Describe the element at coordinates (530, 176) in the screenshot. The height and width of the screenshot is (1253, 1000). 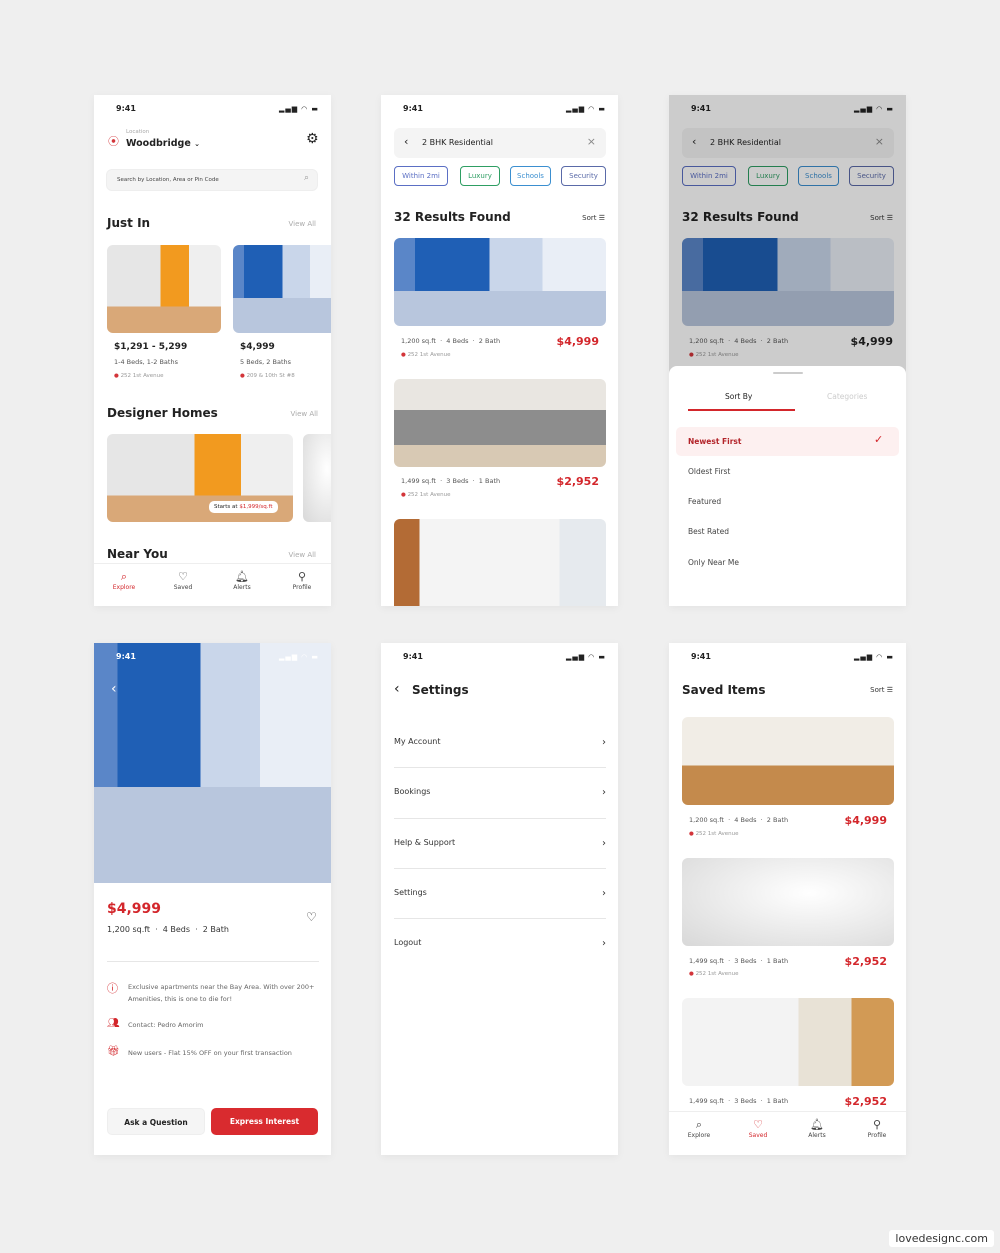
I see `filter-chip: Schools` at that location.